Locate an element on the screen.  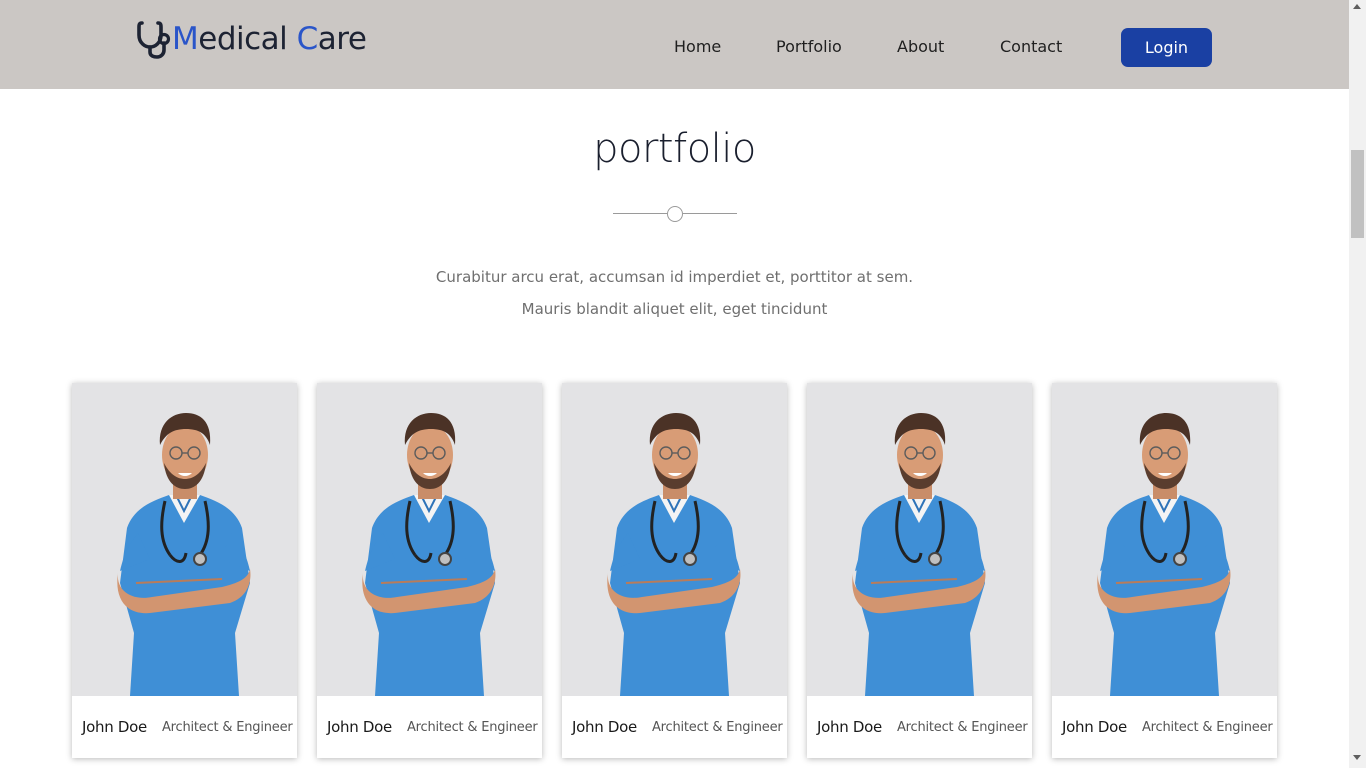
scroll-up-arrow-icon is located at coordinates (1357, 6).